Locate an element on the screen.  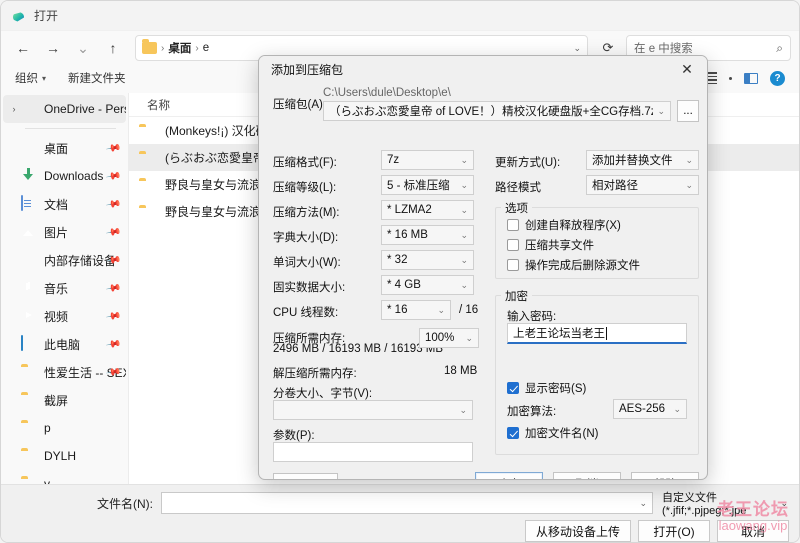
sidebar-item-this-pc: 此电脑 📌 is located at coordinates (64, 344).